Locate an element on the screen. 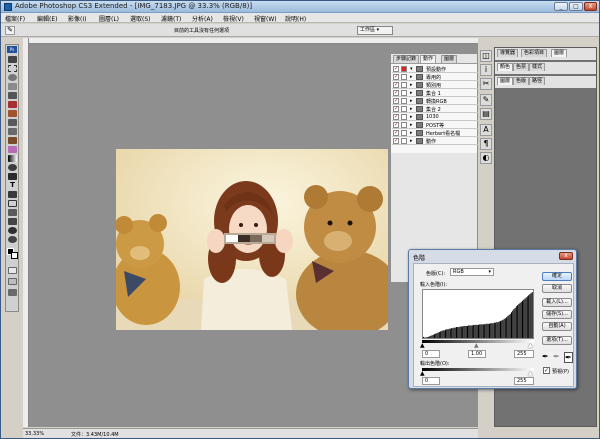 Image resolution: width=600 pixels, height=439 pixels. quick-mask-icon is located at coordinates (12, 270).